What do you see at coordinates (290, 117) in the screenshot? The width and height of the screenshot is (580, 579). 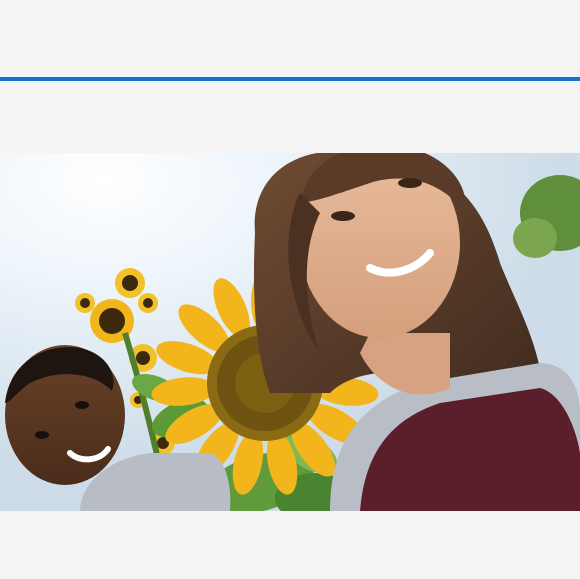 I see `content-spacer` at bounding box center [290, 117].